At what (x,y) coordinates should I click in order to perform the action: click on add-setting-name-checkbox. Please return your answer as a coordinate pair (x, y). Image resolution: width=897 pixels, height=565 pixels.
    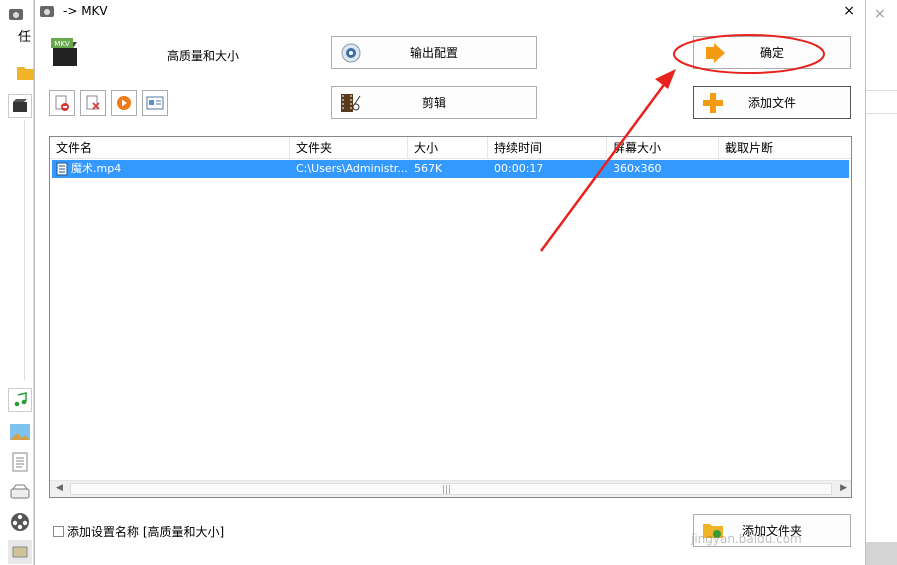
    Looking at the image, I should click on (58, 531).